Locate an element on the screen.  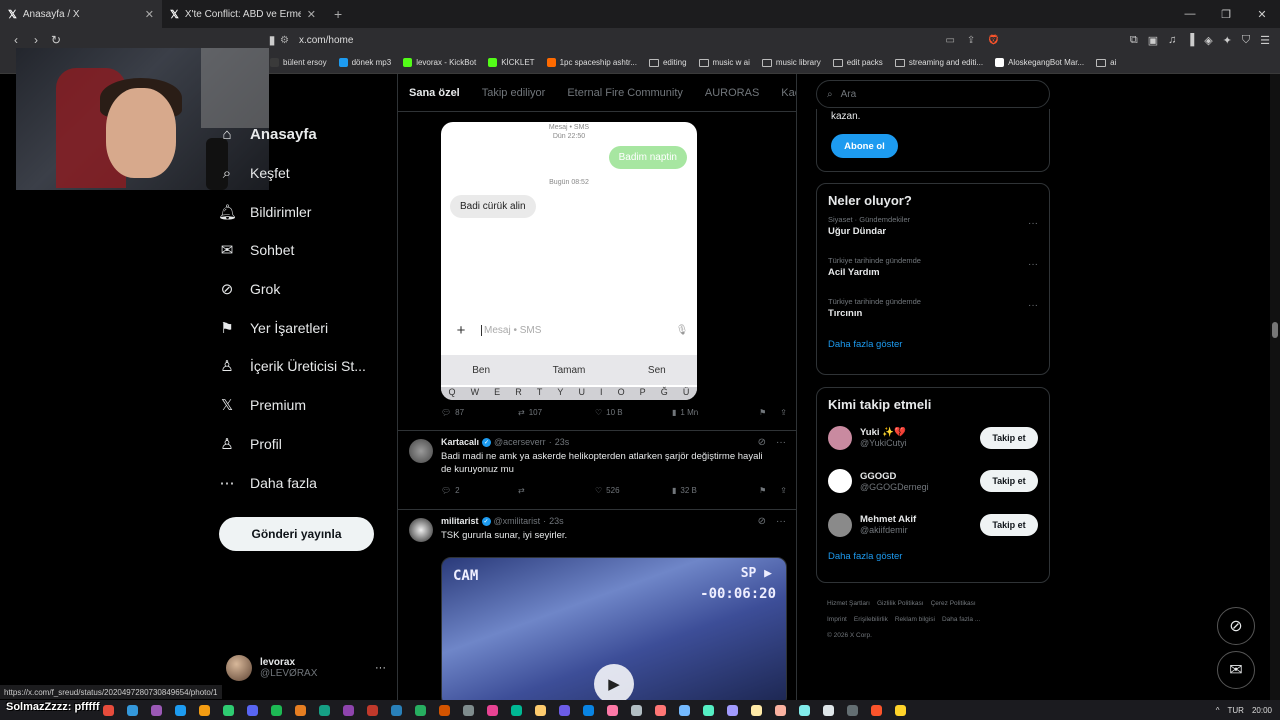
views-button: ▮ 1 Mn is located at coordinates (710, 412).